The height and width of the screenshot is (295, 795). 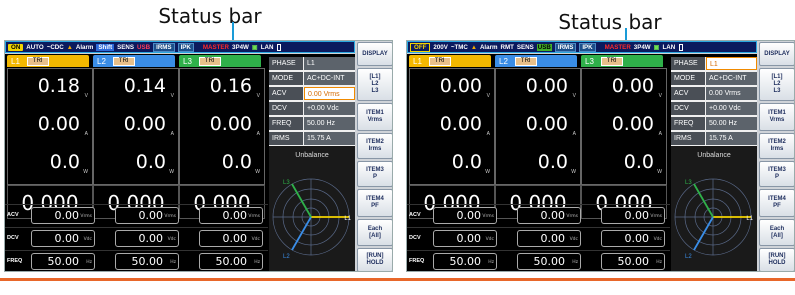 What do you see at coordinates (126, 47) in the screenshot?
I see `sens-indicator: SENS` at bounding box center [126, 47].